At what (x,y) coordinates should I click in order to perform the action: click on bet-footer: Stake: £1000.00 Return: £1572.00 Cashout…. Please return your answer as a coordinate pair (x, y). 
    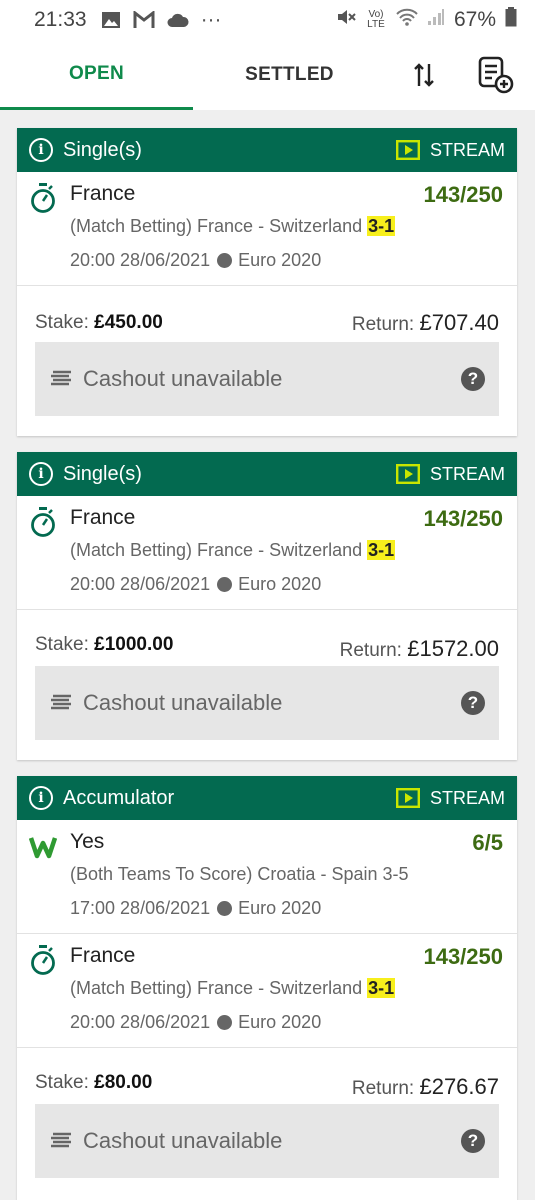
    Looking at the image, I should click on (267, 685).